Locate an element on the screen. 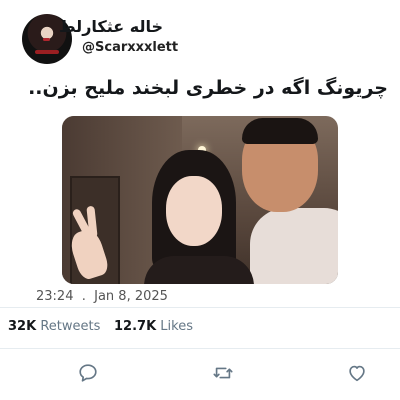  user-handle: @Scarxxxlett is located at coordinates (130, 47).